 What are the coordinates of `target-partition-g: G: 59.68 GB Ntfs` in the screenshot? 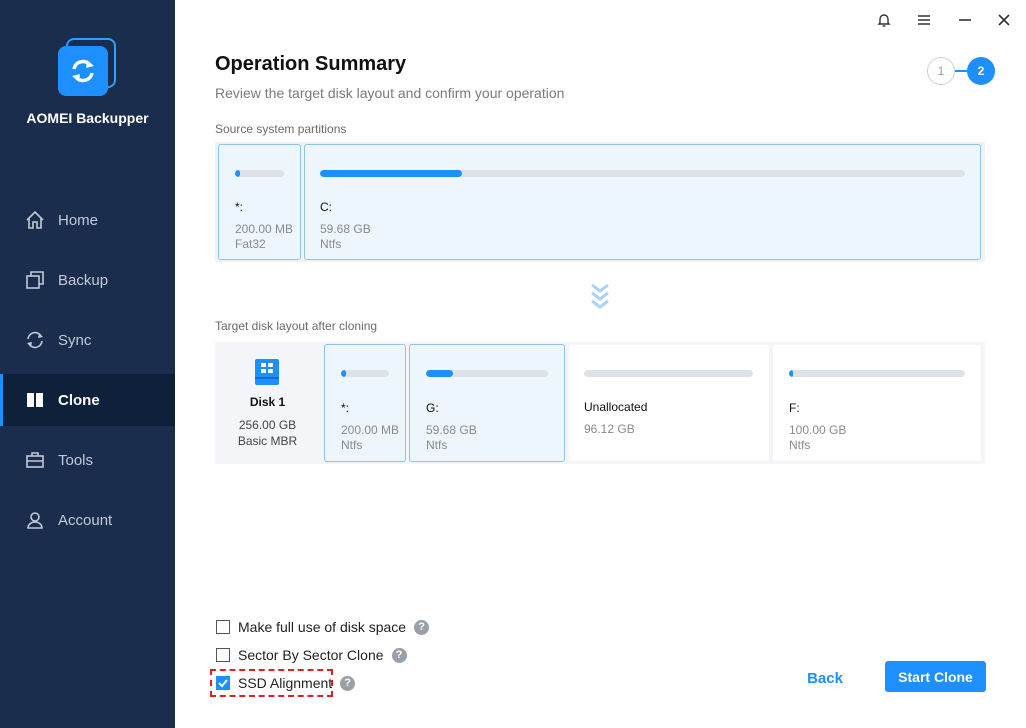 It's located at (487, 403).